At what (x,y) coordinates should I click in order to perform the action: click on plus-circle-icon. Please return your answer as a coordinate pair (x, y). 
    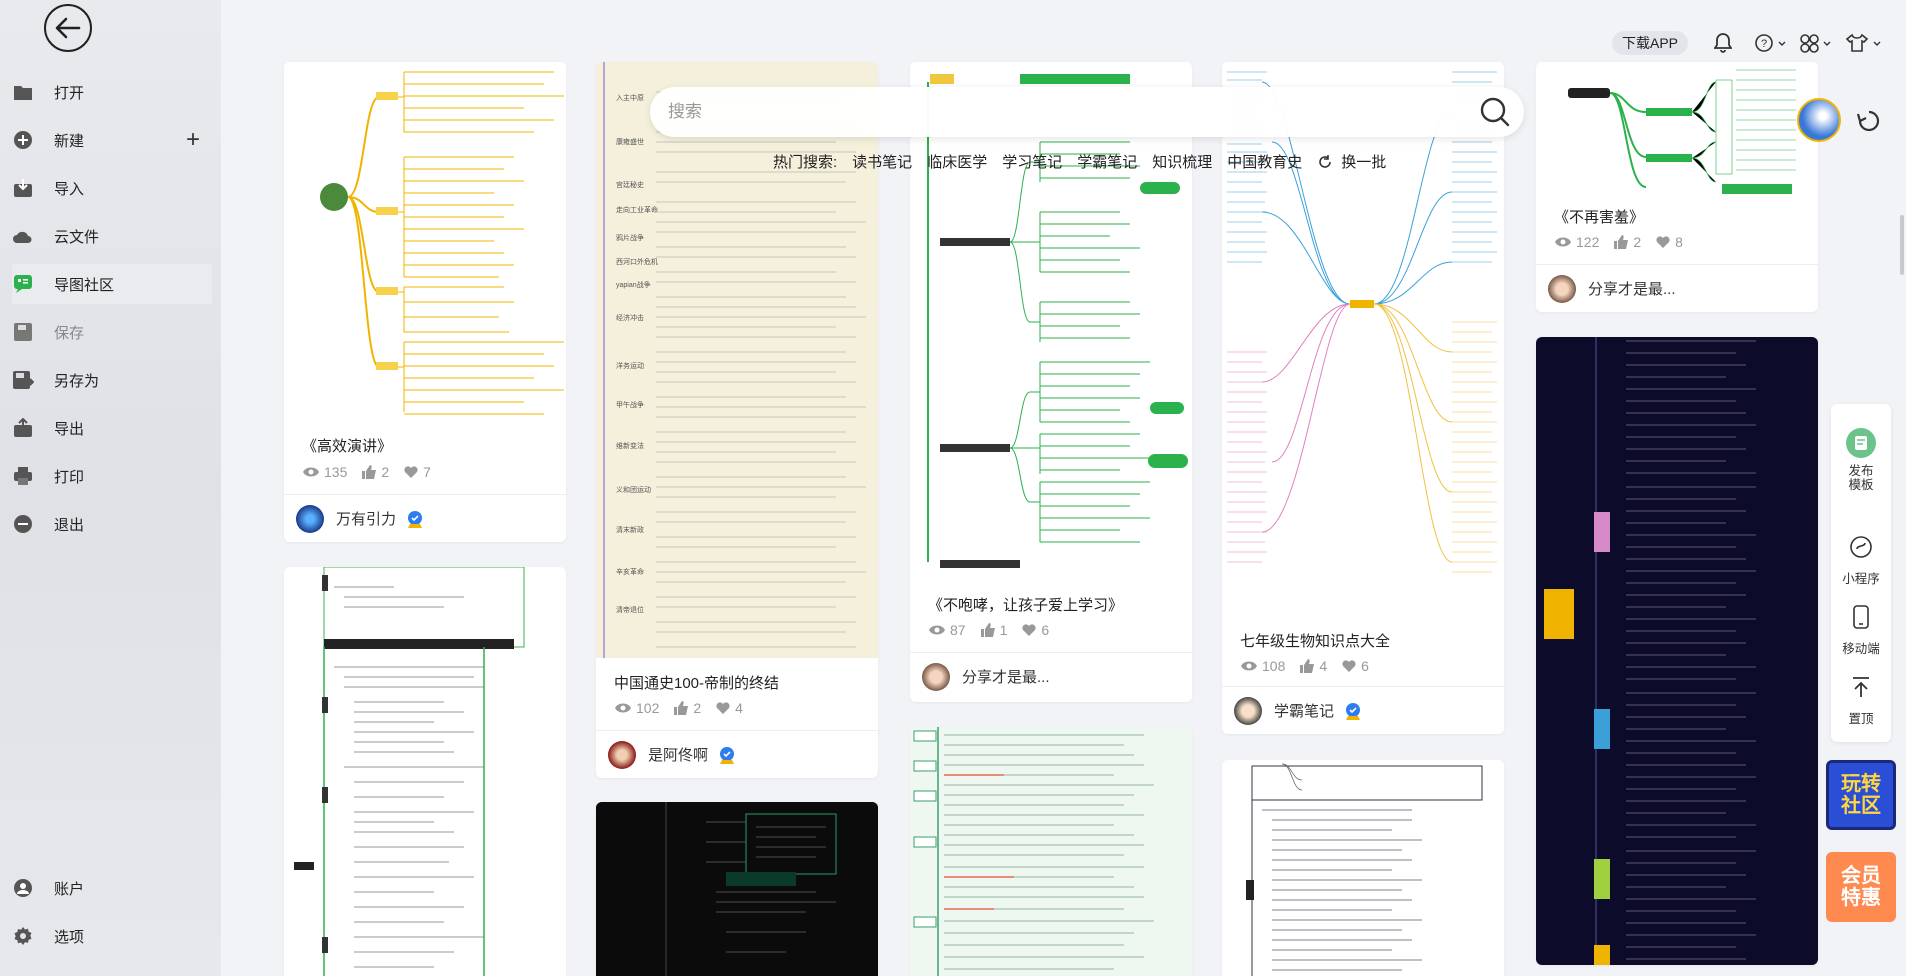
    Looking at the image, I should click on (23, 140).